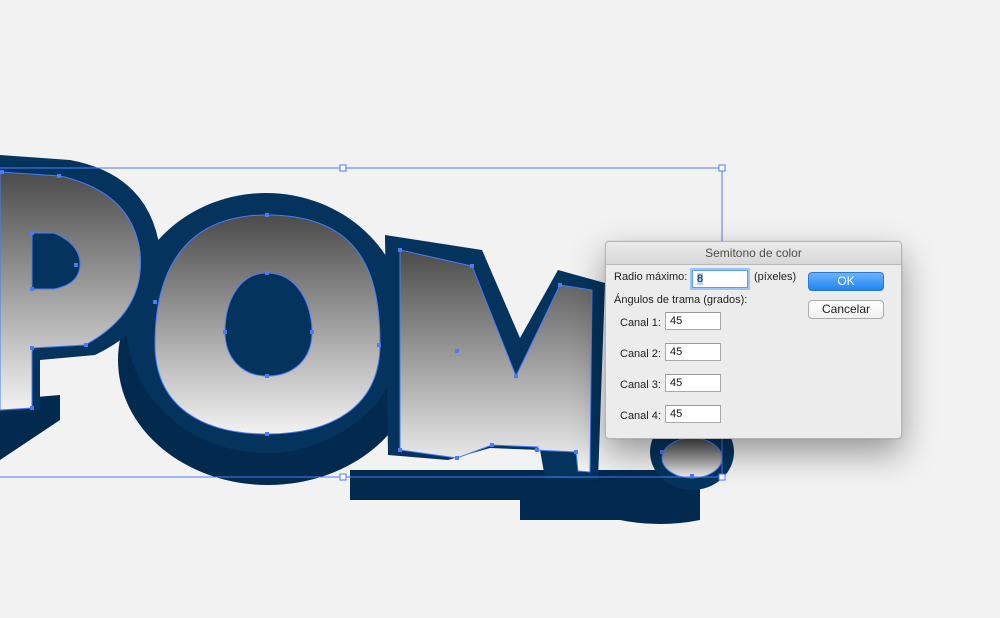 Image resolution: width=1000 pixels, height=618 pixels. Describe the element at coordinates (775, 277) in the screenshot. I see `max-radius-unit: (píxeles)` at that location.